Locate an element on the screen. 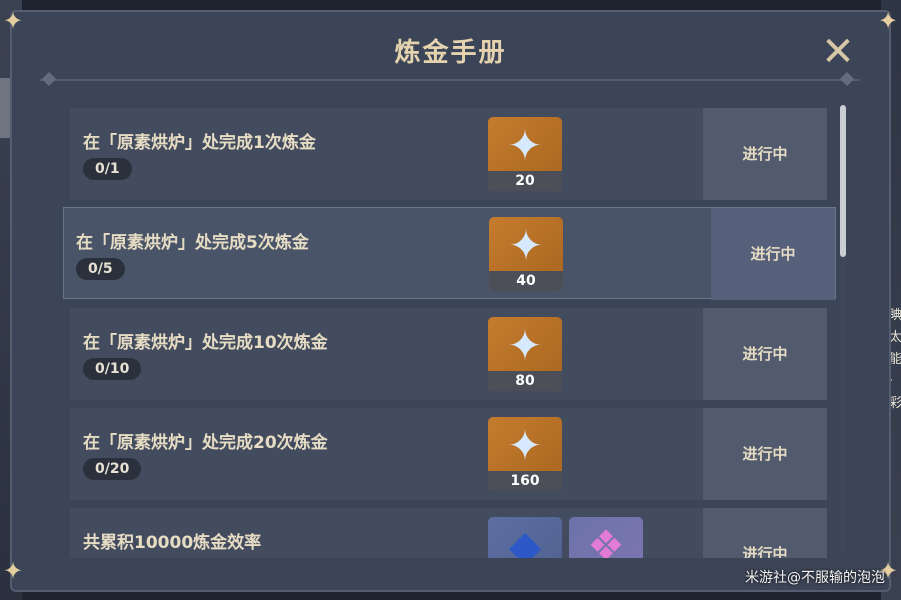  title-divider is located at coordinates (450, 80).